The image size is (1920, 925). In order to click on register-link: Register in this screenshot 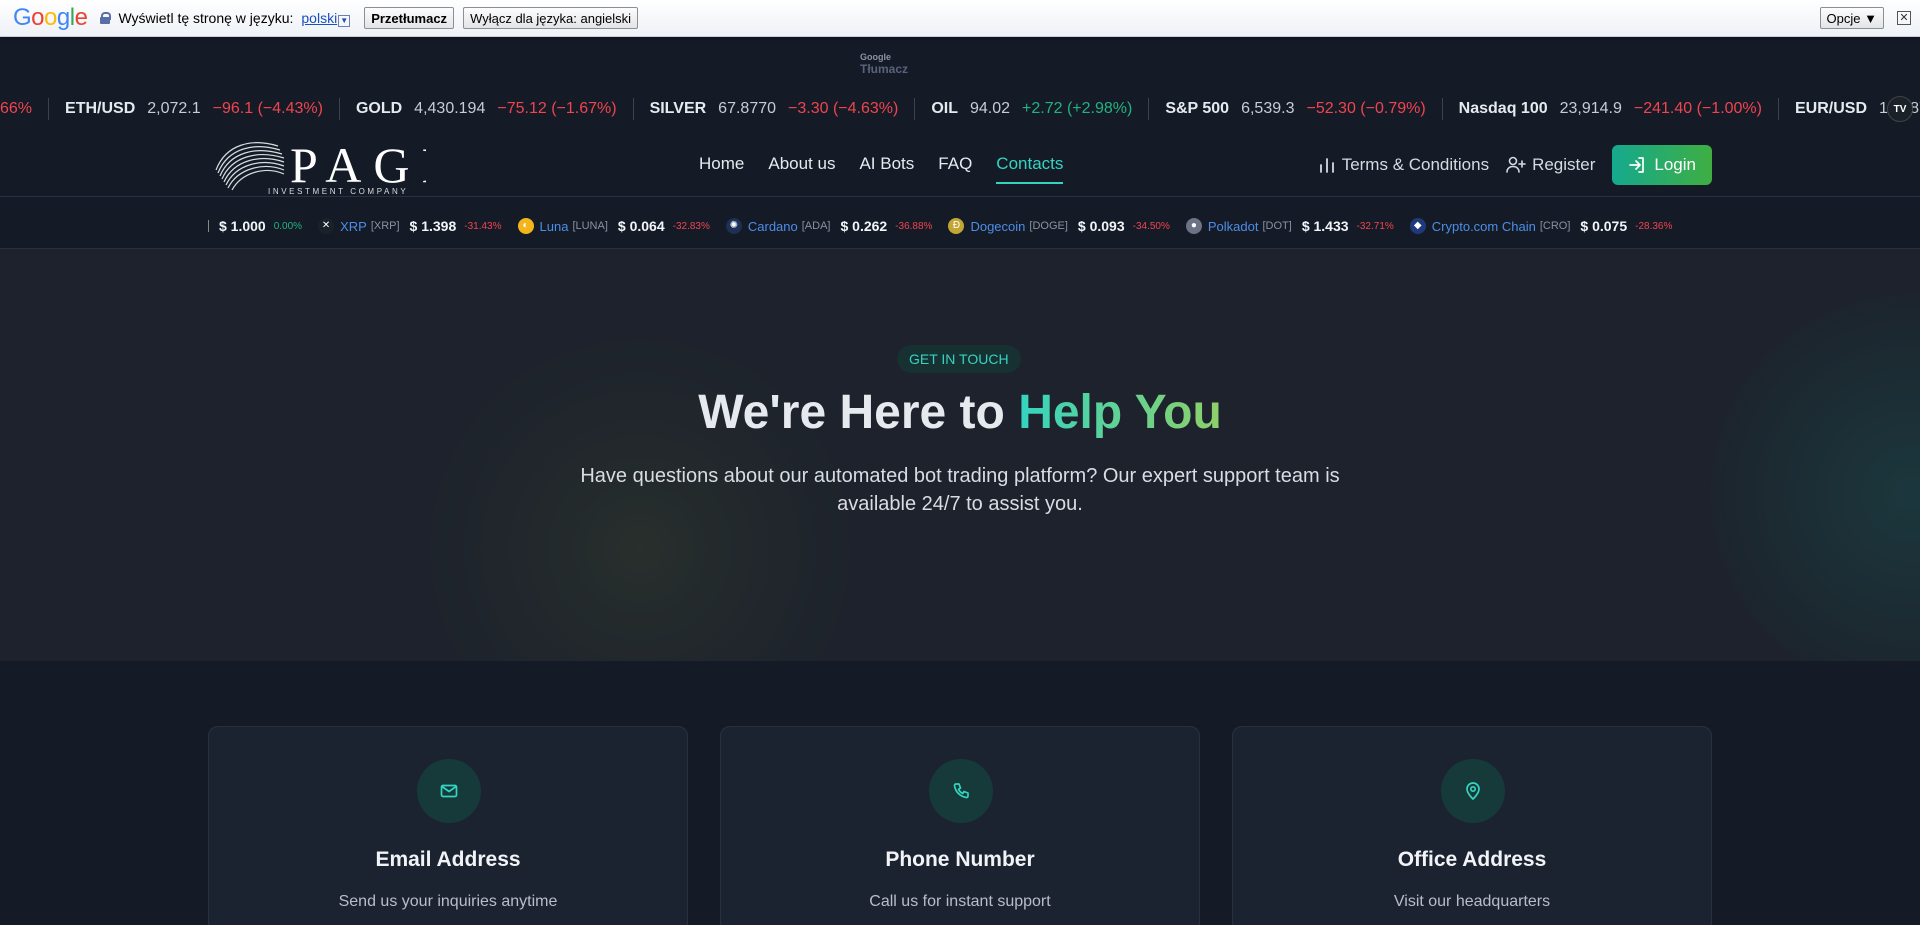, I will do `click(1550, 165)`.